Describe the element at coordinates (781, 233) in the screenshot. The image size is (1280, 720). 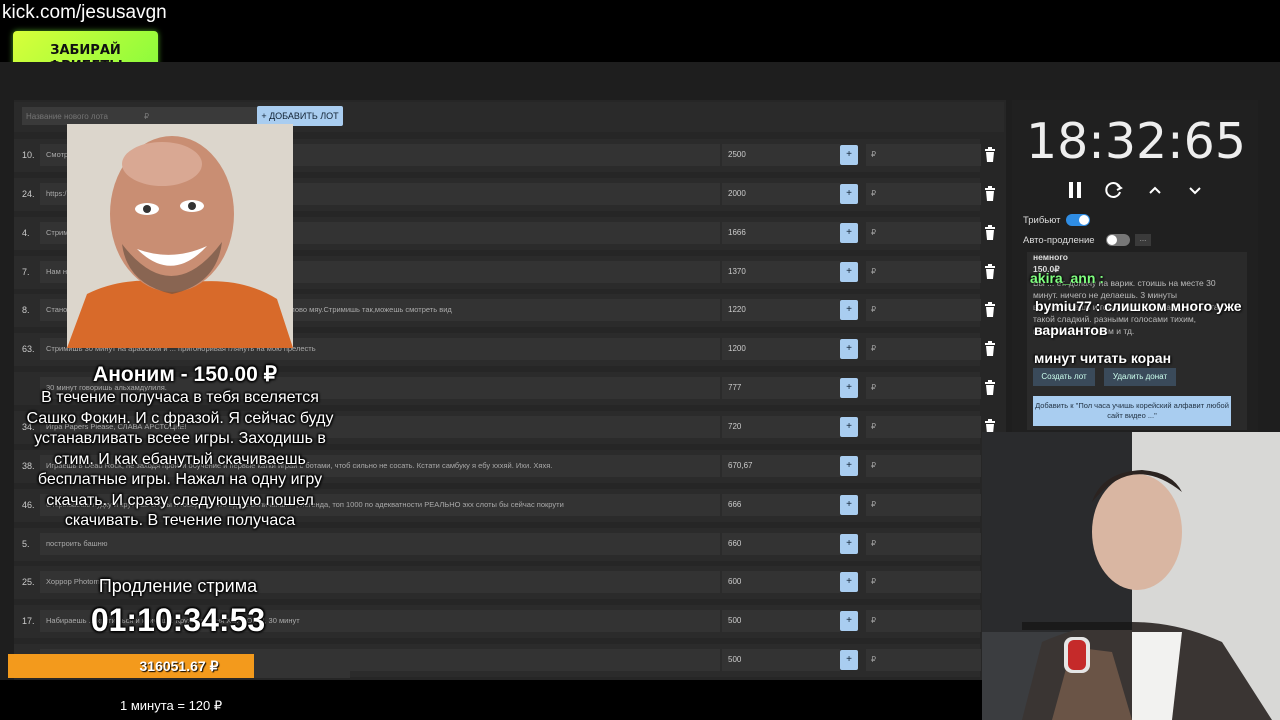
I see `lot-amount-field: 1666` at that location.